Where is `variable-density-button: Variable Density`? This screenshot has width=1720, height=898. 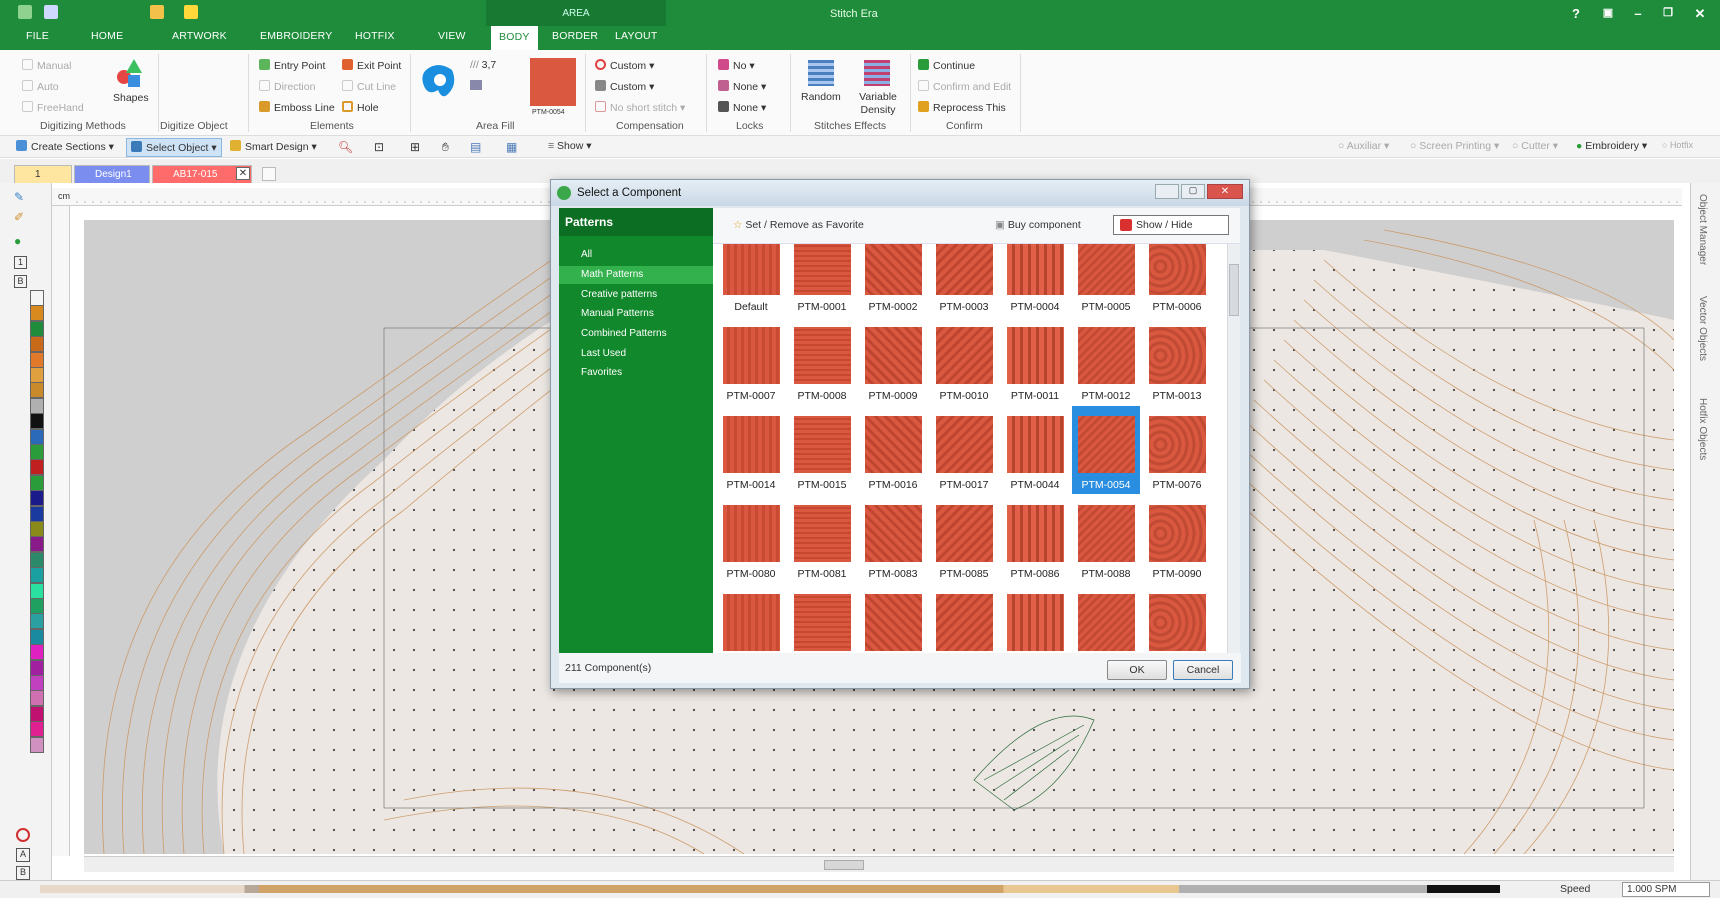
variable-density-button: Variable Density is located at coordinates (878, 104).